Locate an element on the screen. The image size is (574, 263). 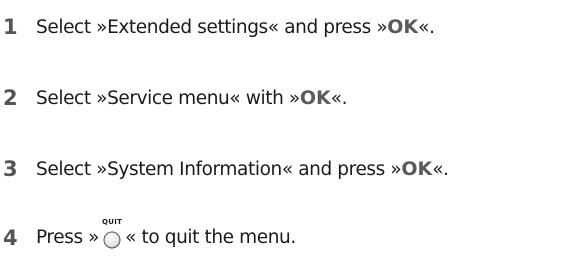
step-text-start: Select »Service menu« with » is located at coordinates (168, 98).